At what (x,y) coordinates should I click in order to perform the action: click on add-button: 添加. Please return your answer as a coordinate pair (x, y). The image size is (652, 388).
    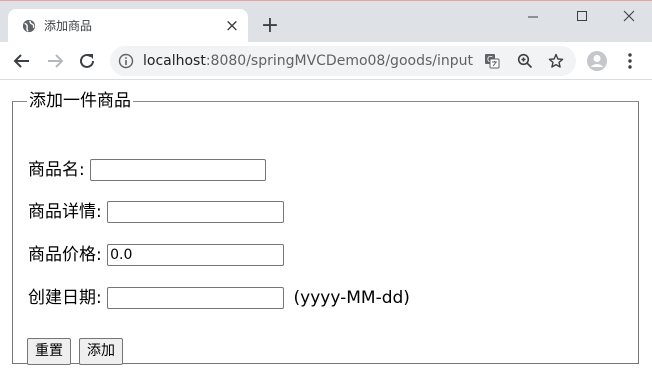
    Looking at the image, I should click on (101, 351).